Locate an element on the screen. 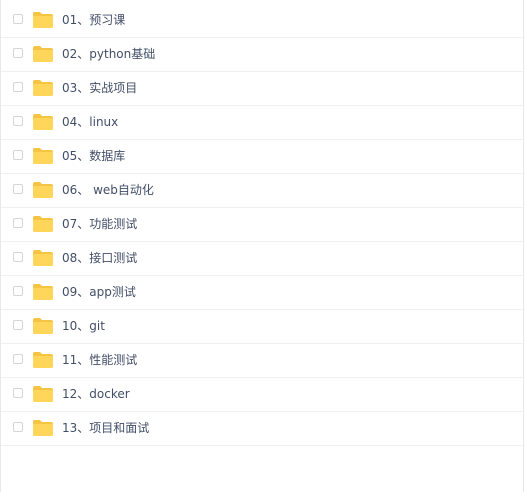  list-item: 08、接口测试 is located at coordinates (262, 259).